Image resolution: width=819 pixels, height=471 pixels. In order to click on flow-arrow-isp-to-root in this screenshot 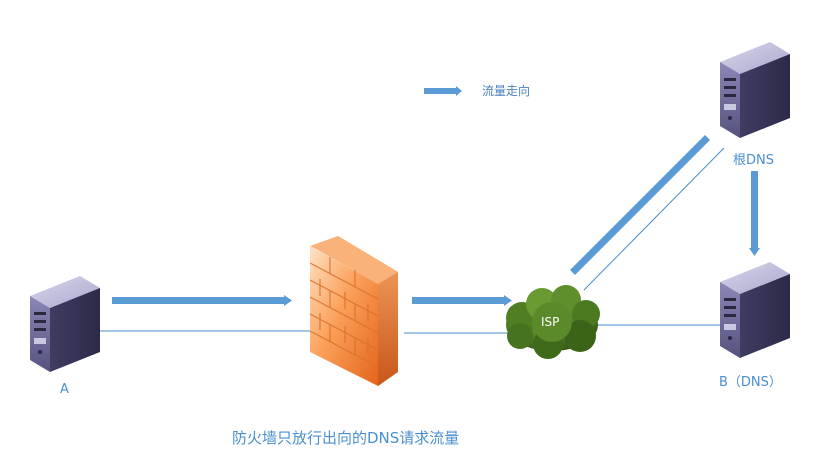, I will do `click(640, 205)`.